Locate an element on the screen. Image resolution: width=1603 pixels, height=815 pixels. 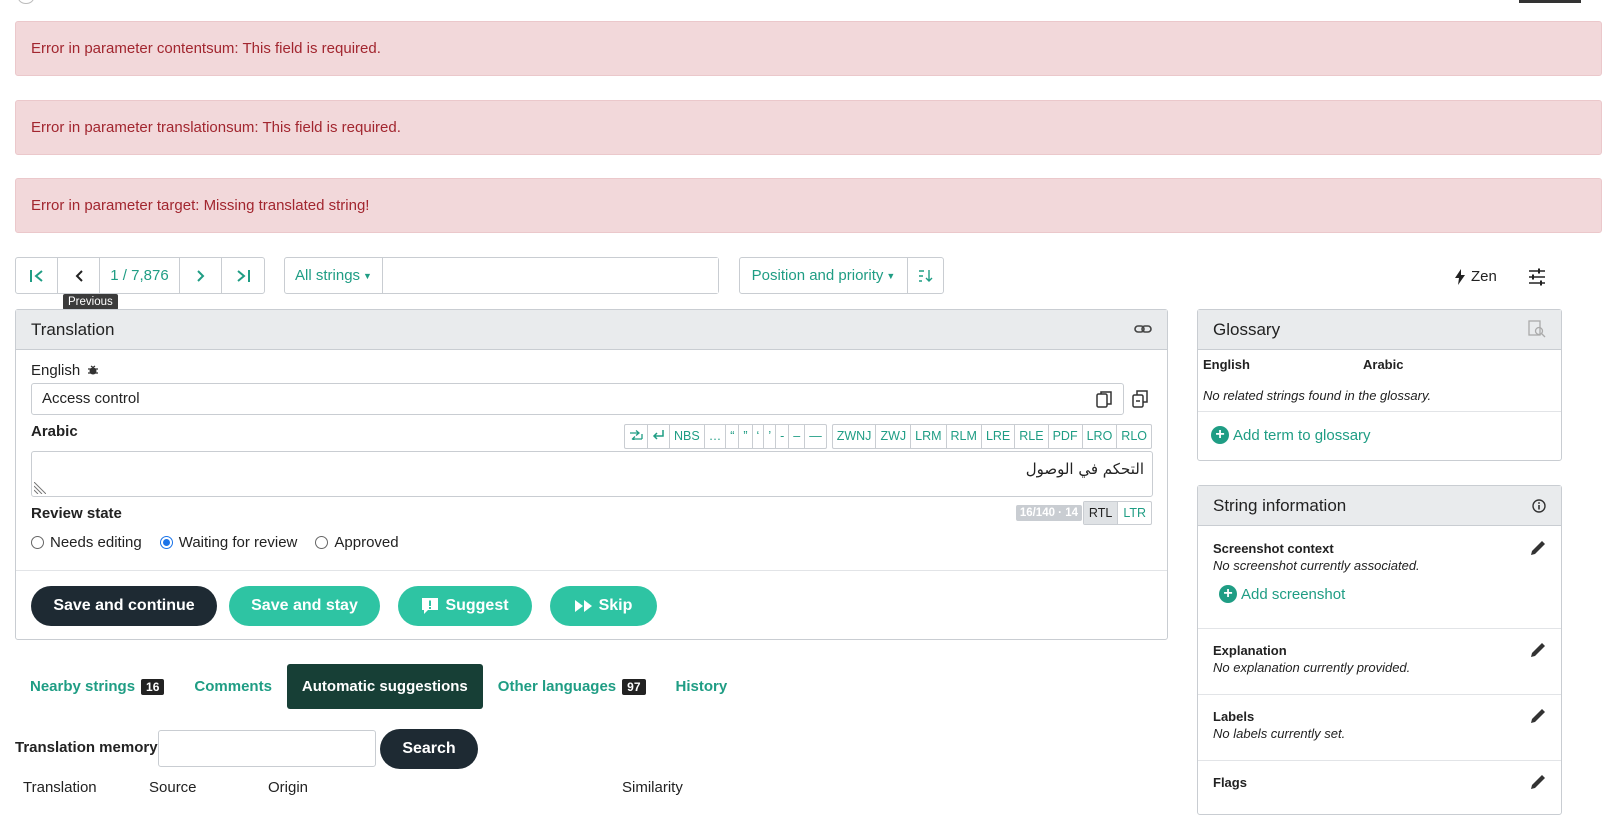
sort-dropdown-label: Position and priority is located at coordinates (817, 275).